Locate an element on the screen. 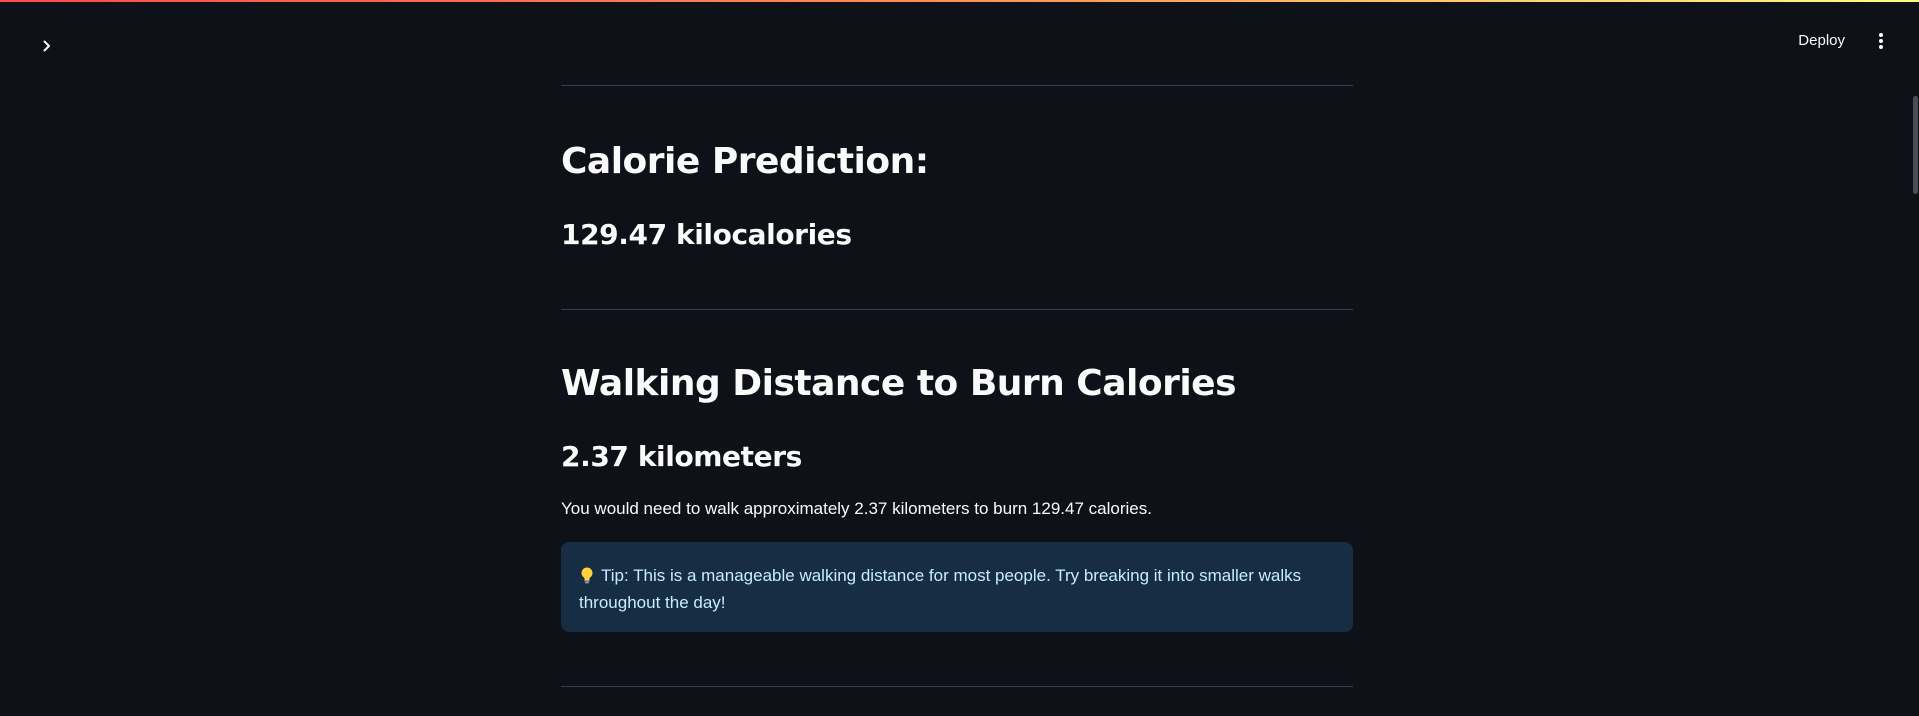  tip-text-line-2: throughout the day! is located at coordinates (652, 602).